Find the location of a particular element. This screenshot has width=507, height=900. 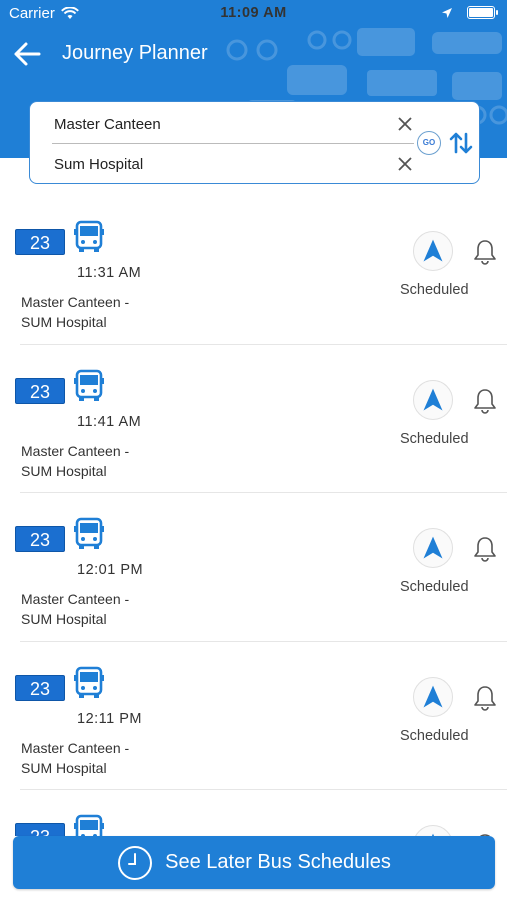

departure-time: 12:01 PM is located at coordinates (110, 570).